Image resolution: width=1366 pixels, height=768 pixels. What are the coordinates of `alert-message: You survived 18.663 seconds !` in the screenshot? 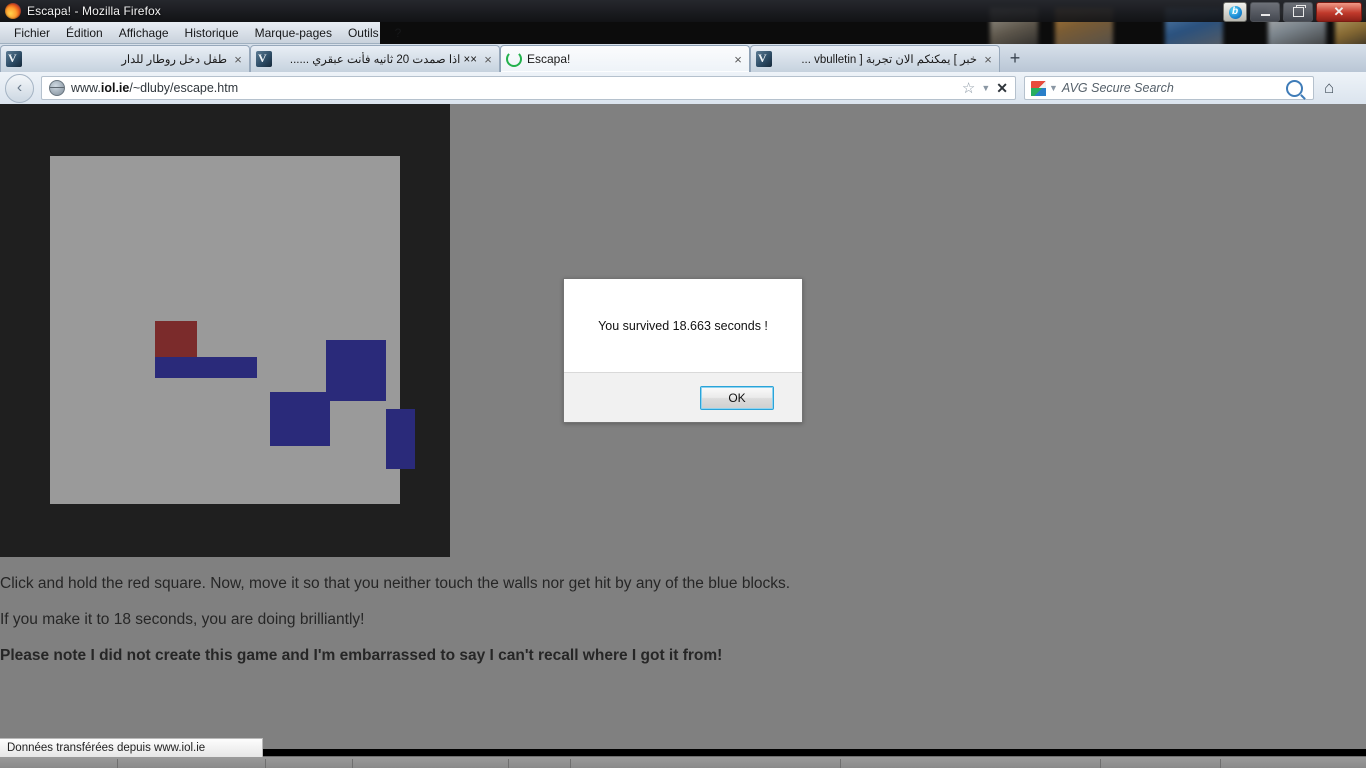 It's located at (683, 325).